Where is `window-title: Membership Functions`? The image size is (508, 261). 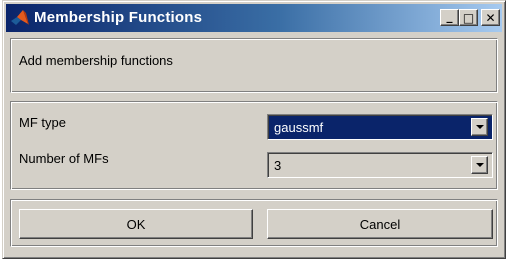 window-title: Membership Functions is located at coordinates (118, 17).